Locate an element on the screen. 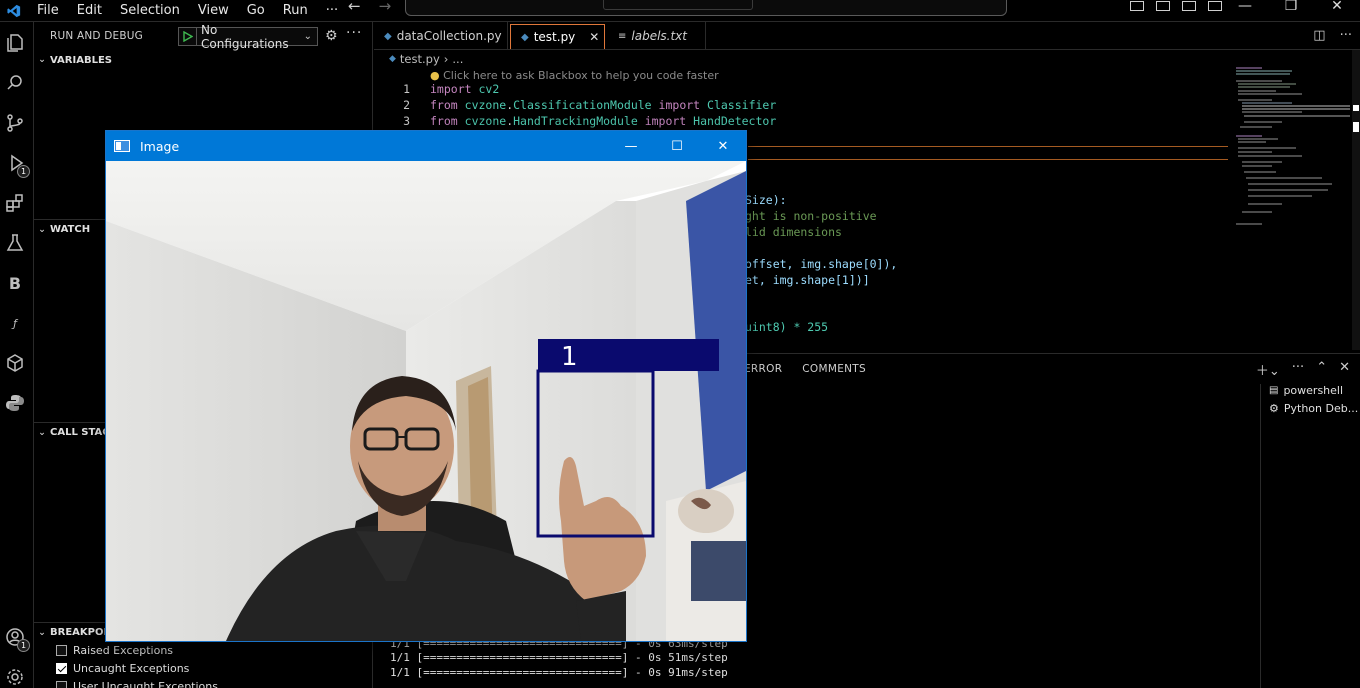  accounts-badge: 1 is located at coordinates (23, 645).